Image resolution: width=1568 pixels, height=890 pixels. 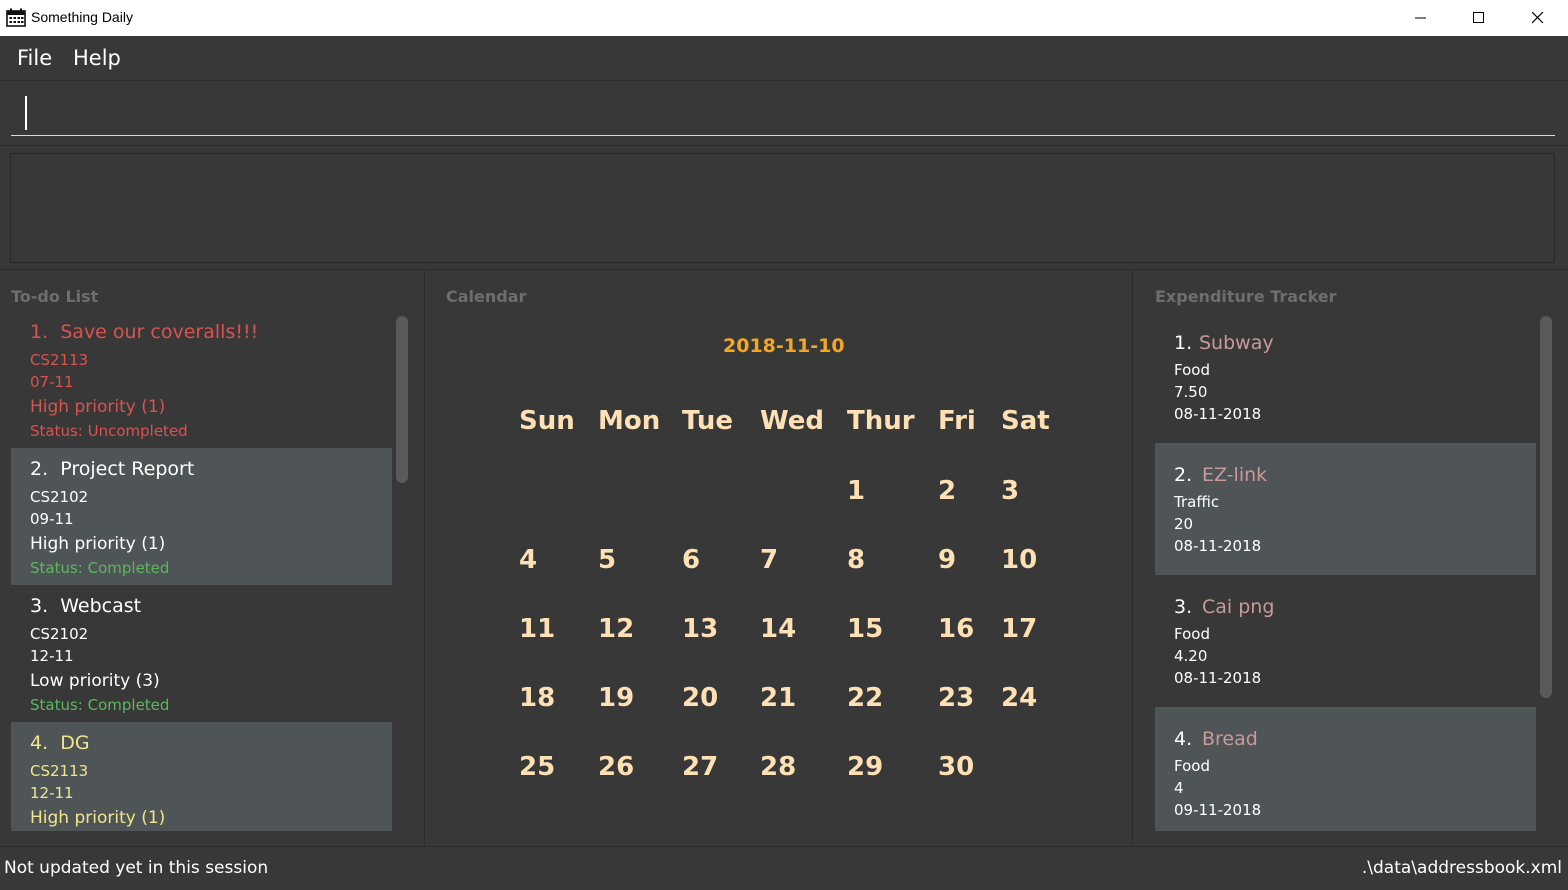 I want to click on todo-status: Status: Completed, so click(x=100, y=705).